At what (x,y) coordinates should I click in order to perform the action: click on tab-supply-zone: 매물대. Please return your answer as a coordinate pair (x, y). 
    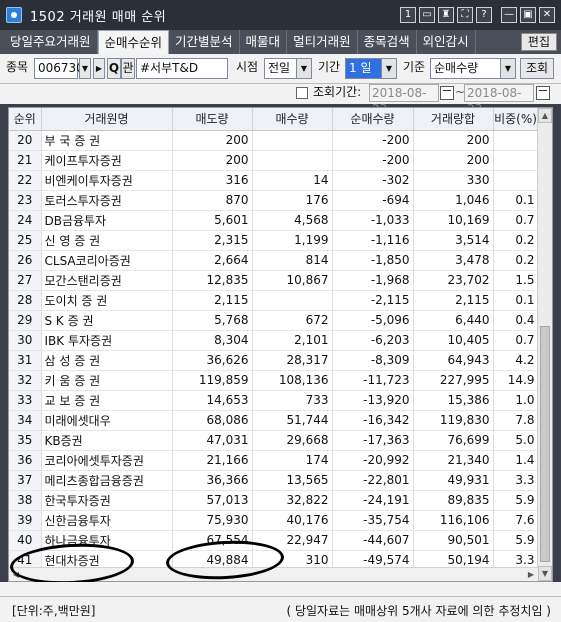
    Looking at the image, I should click on (264, 42).